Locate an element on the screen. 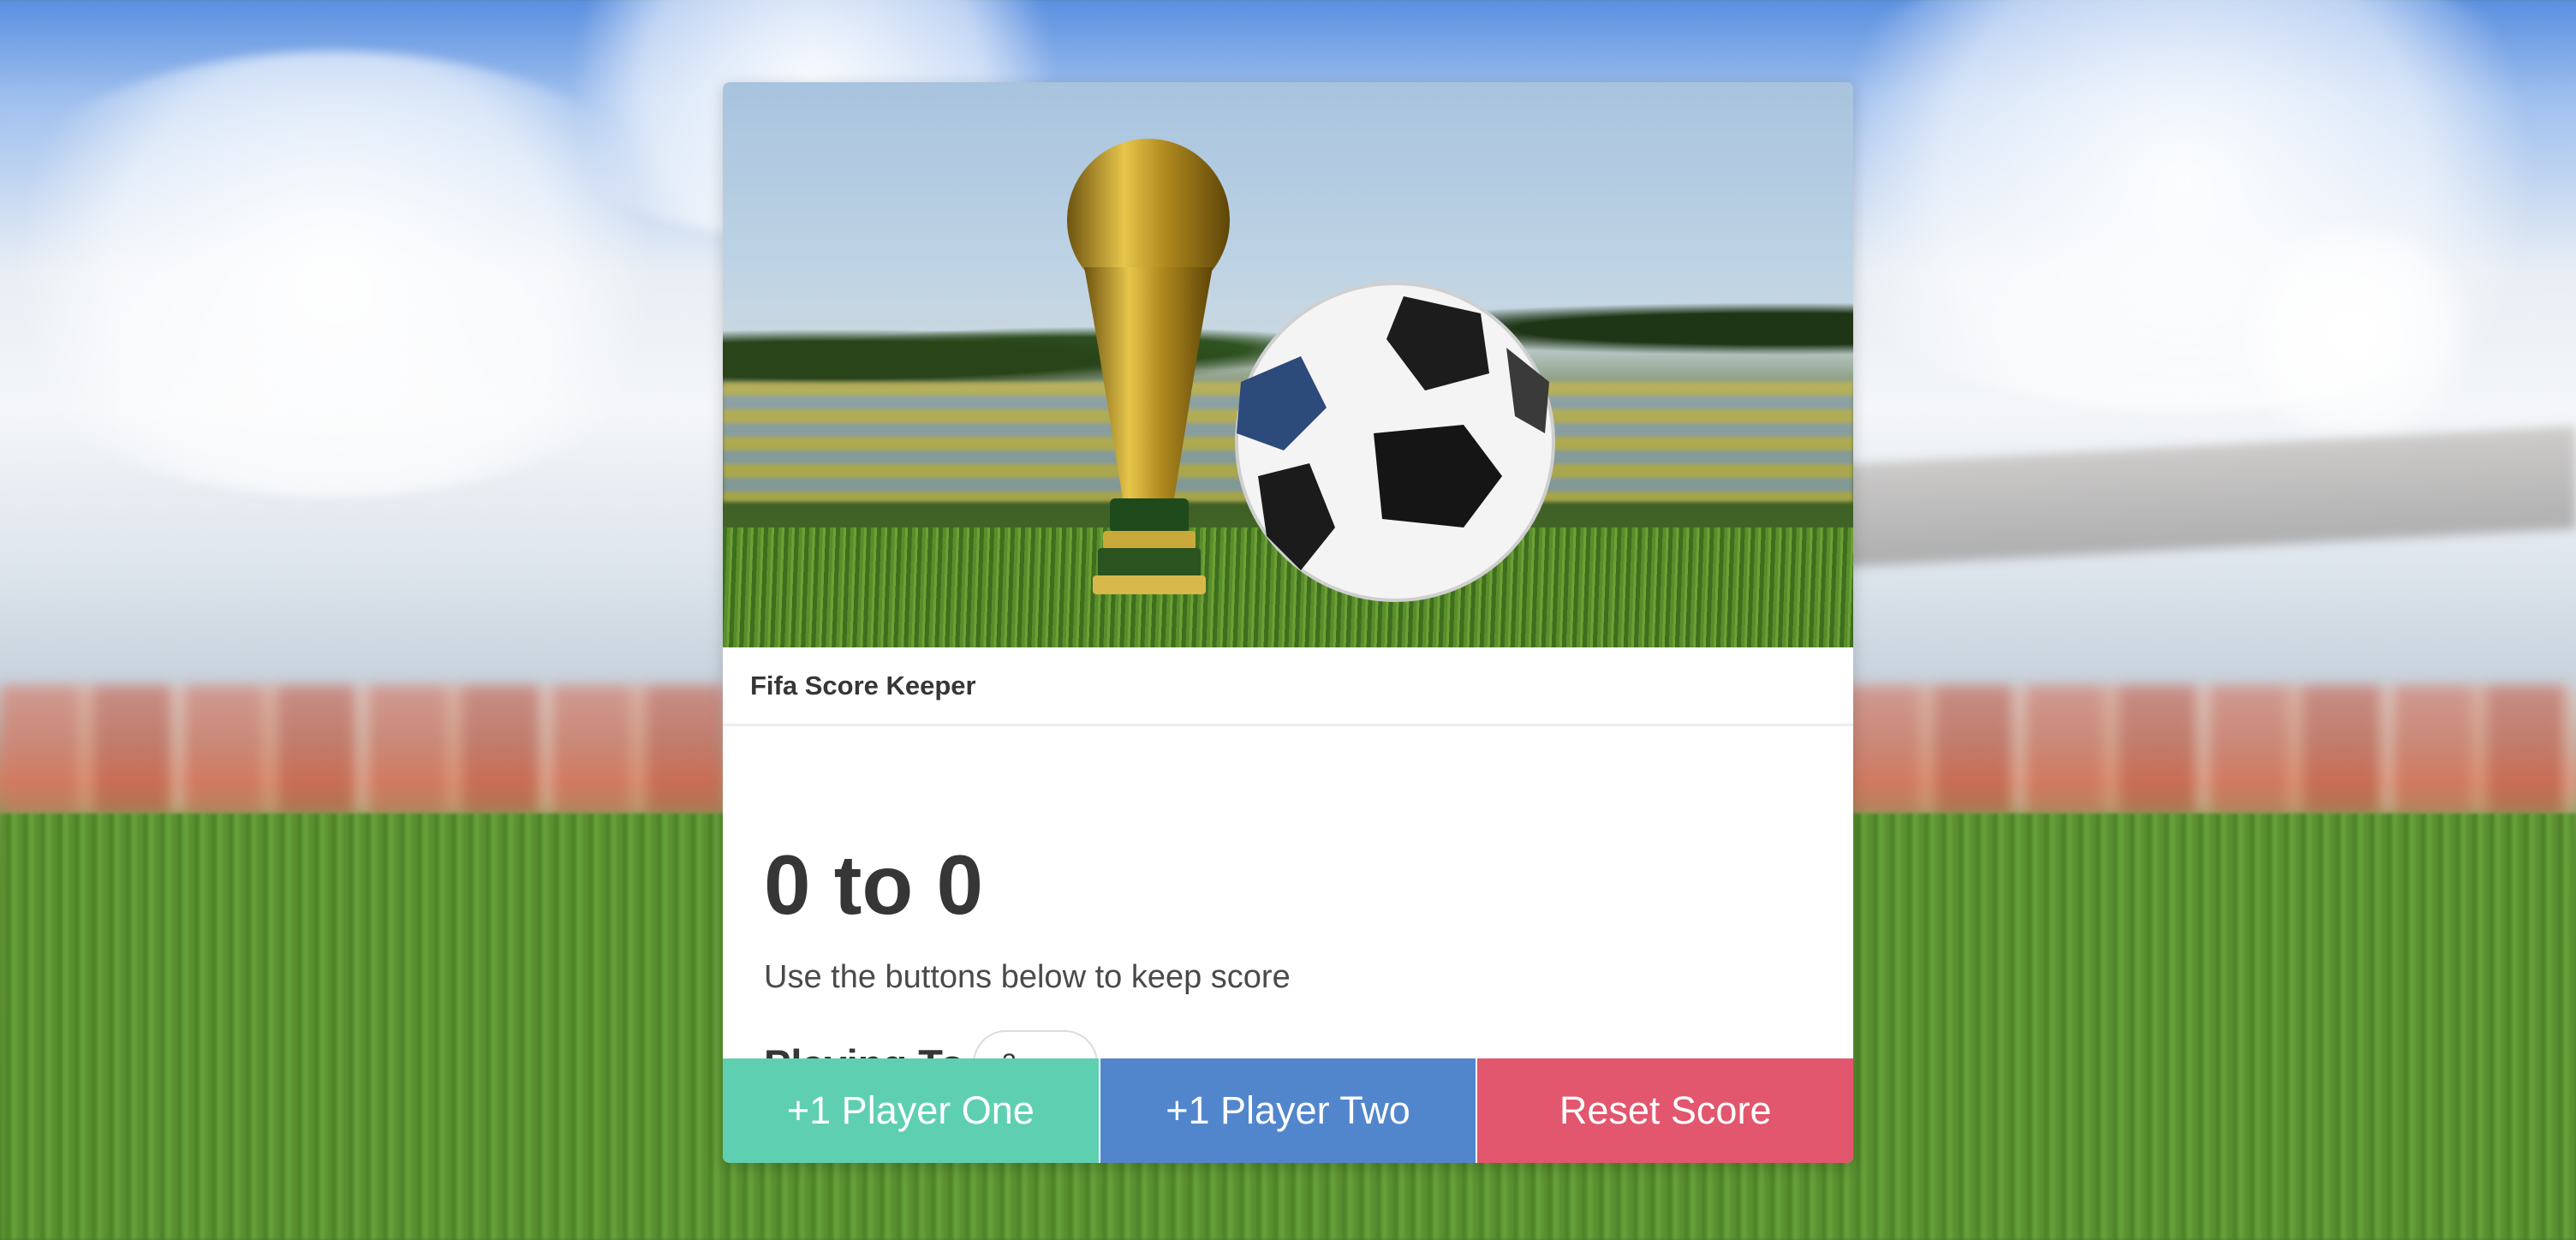 Image resolution: width=2576 pixels, height=1240 pixels. reset-score-button: Reset Score is located at coordinates (1664, 1110).